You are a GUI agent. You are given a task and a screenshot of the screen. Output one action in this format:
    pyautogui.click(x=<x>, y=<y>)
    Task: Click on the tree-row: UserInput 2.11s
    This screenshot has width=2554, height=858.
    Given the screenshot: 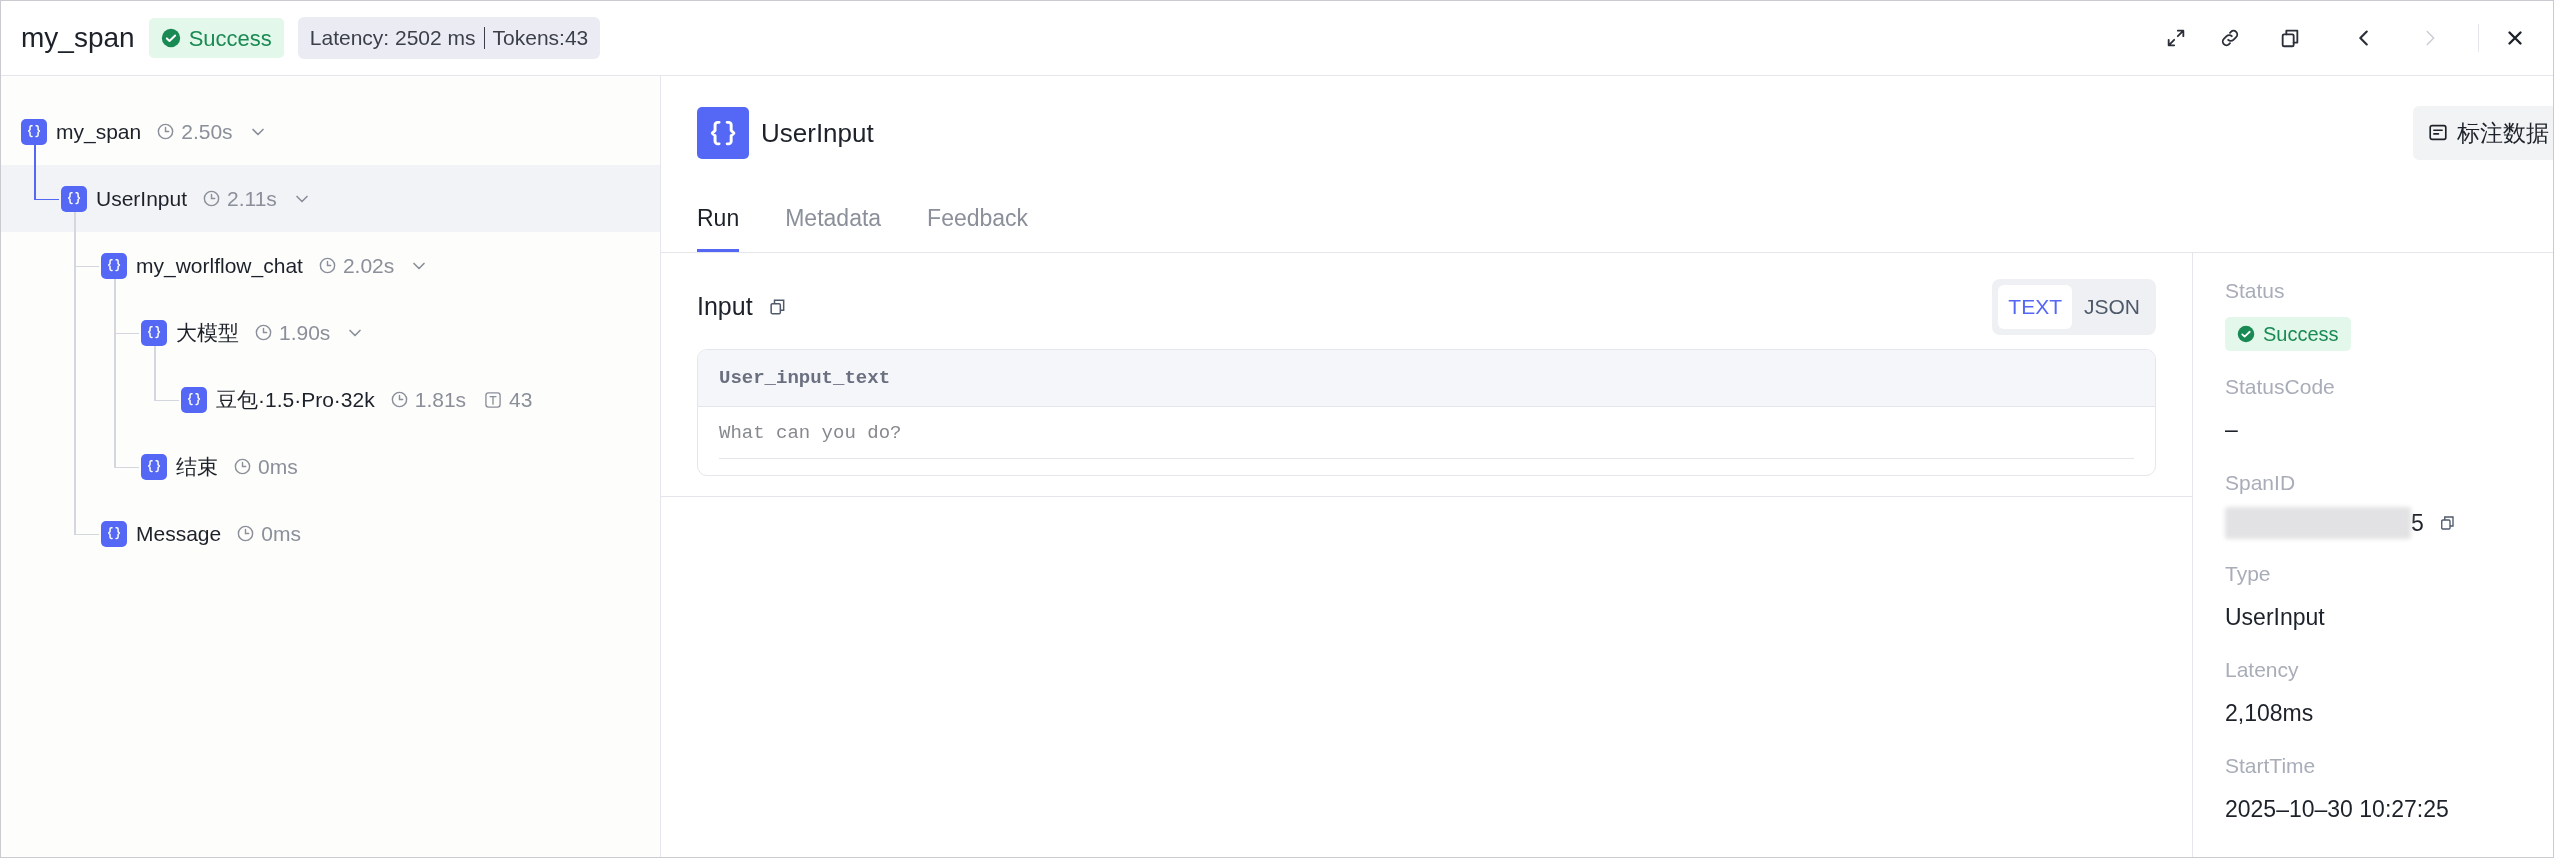 What is the action you would take?
    pyautogui.click(x=330, y=198)
    